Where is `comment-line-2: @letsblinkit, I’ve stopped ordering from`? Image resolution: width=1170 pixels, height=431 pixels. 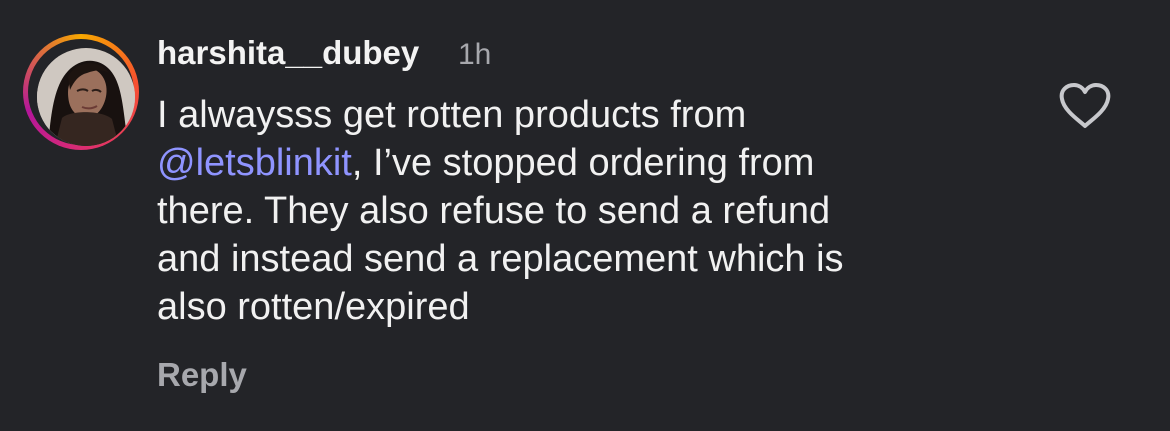
comment-line-2: @letsblinkit, I’ve stopped ordering from is located at coordinates (567, 163).